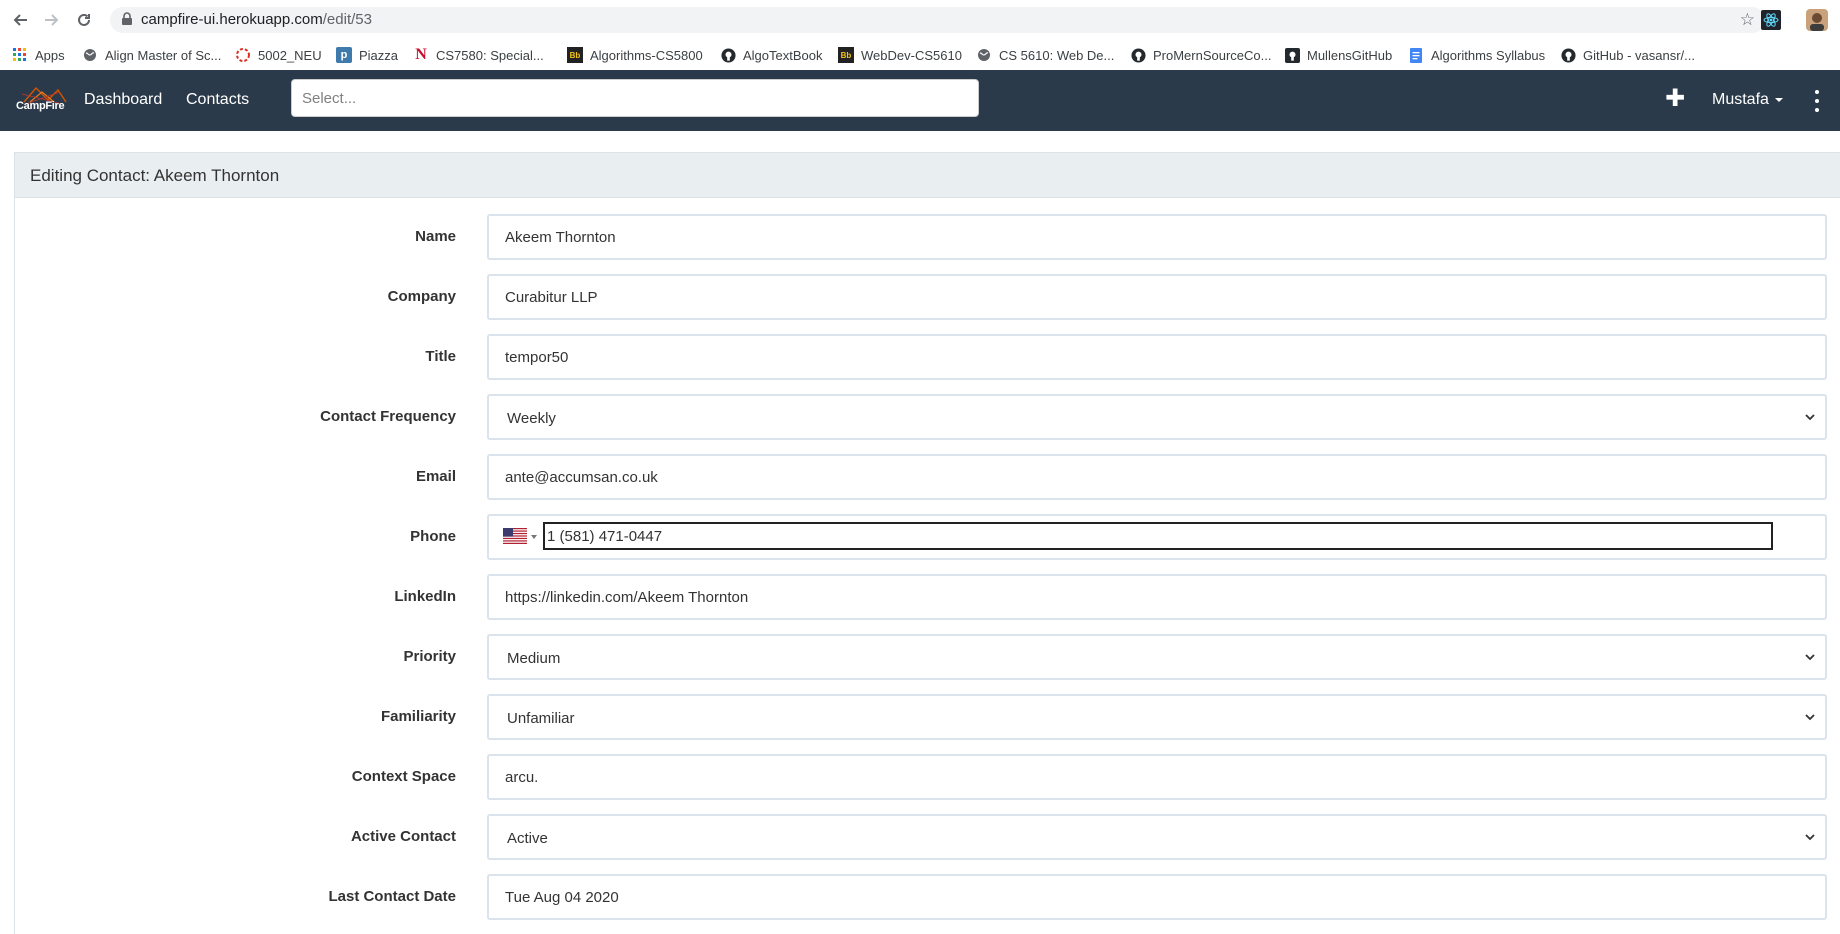  I want to click on title-value: tempor50, so click(537, 357).